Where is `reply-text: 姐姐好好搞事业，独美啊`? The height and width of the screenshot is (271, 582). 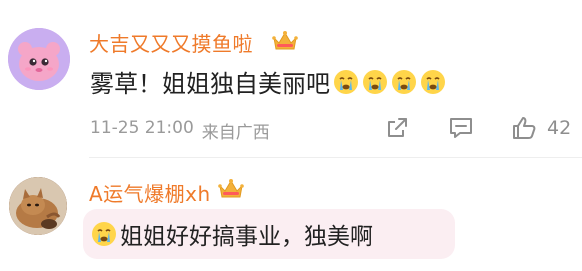
reply-text: 姐姐好好搞事业，独美啊 is located at coordinates (232, 234).